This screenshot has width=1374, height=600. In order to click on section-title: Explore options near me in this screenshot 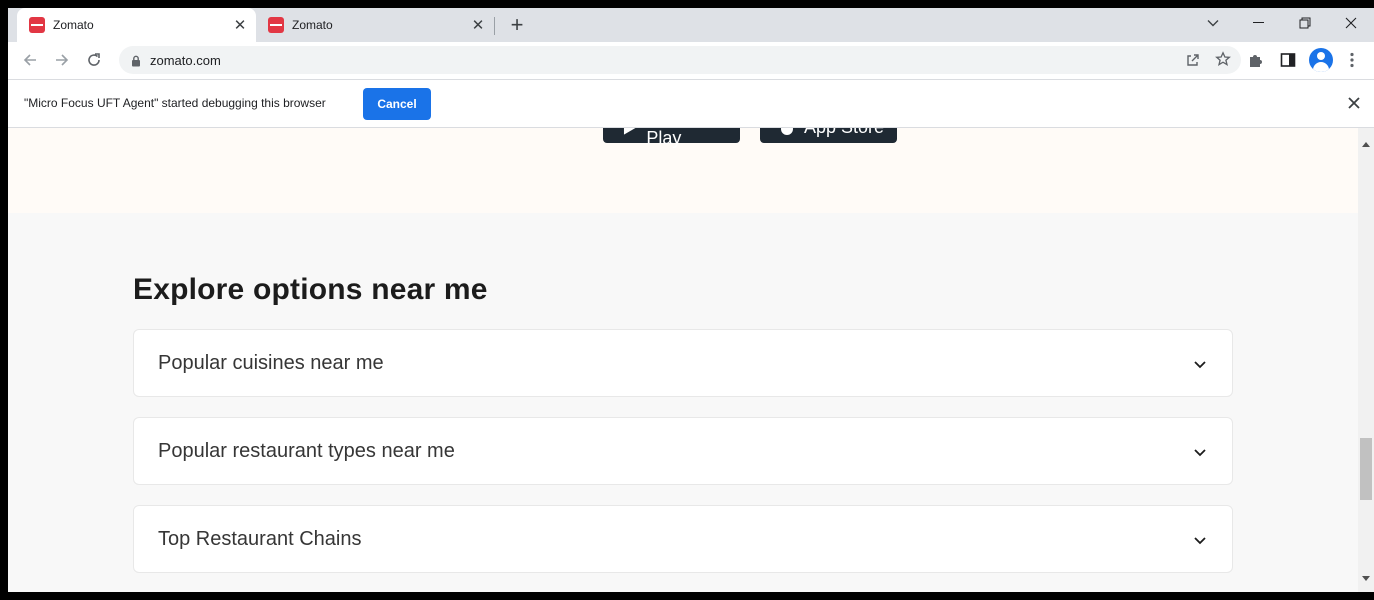, I will do `click(310, 289)`.